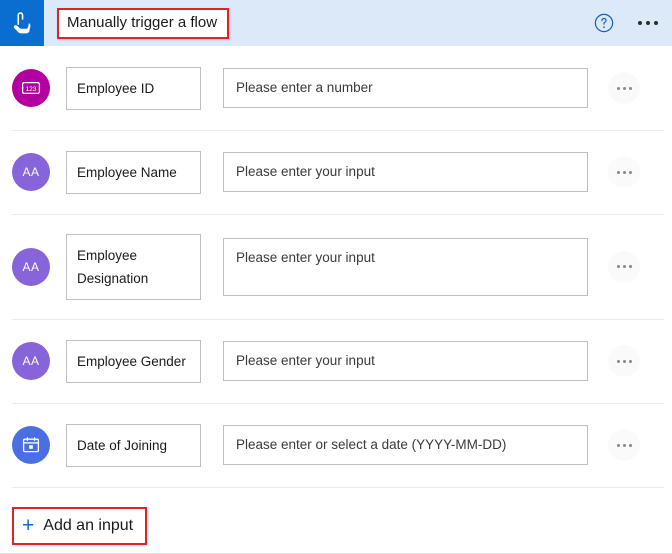 This screenshot has width=672, height=554. I want to click on calendar-date-icon, so click(31, 445).